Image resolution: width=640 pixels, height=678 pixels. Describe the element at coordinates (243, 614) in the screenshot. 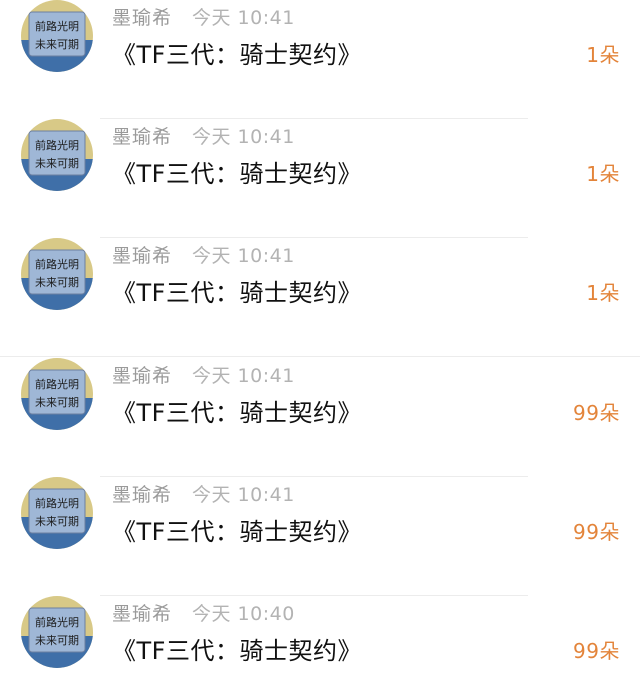

I see `timestamp: 今天 10:40` at that location.